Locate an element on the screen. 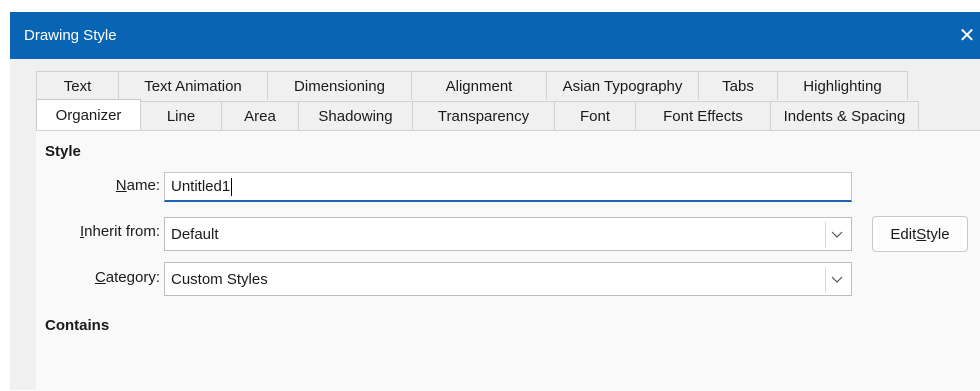 This screenshot has width=980, height=391. dialog-title: Drawing Style is located at coordinates (70, 35).